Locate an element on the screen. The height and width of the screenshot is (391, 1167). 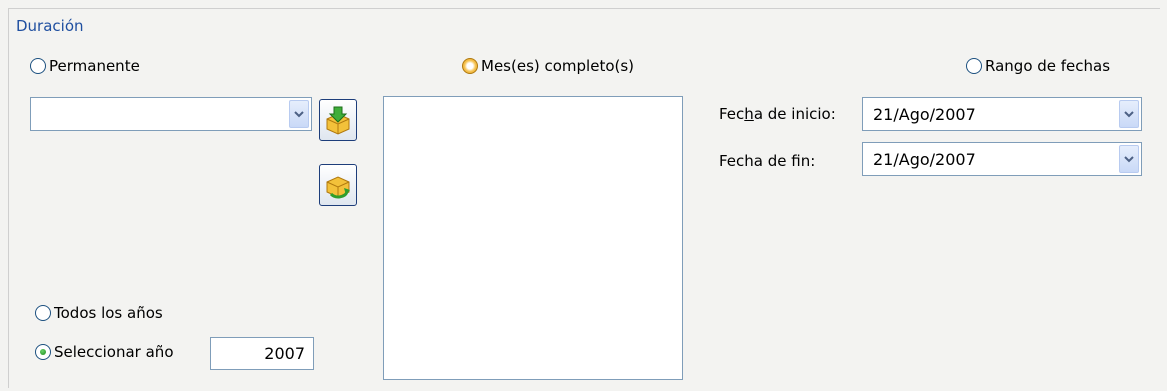
fecha-inicio-label: Fecha de inicio: is located at coordinates (777, 114).